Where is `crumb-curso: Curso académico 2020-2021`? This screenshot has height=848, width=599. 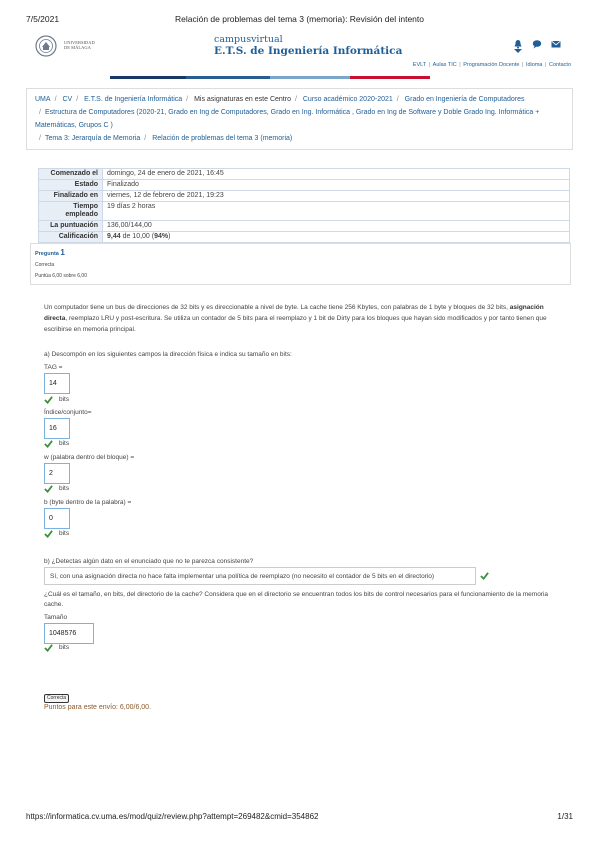 crumb-curso: Curso académico 2020-2021 is located at coordinates (348, 99).